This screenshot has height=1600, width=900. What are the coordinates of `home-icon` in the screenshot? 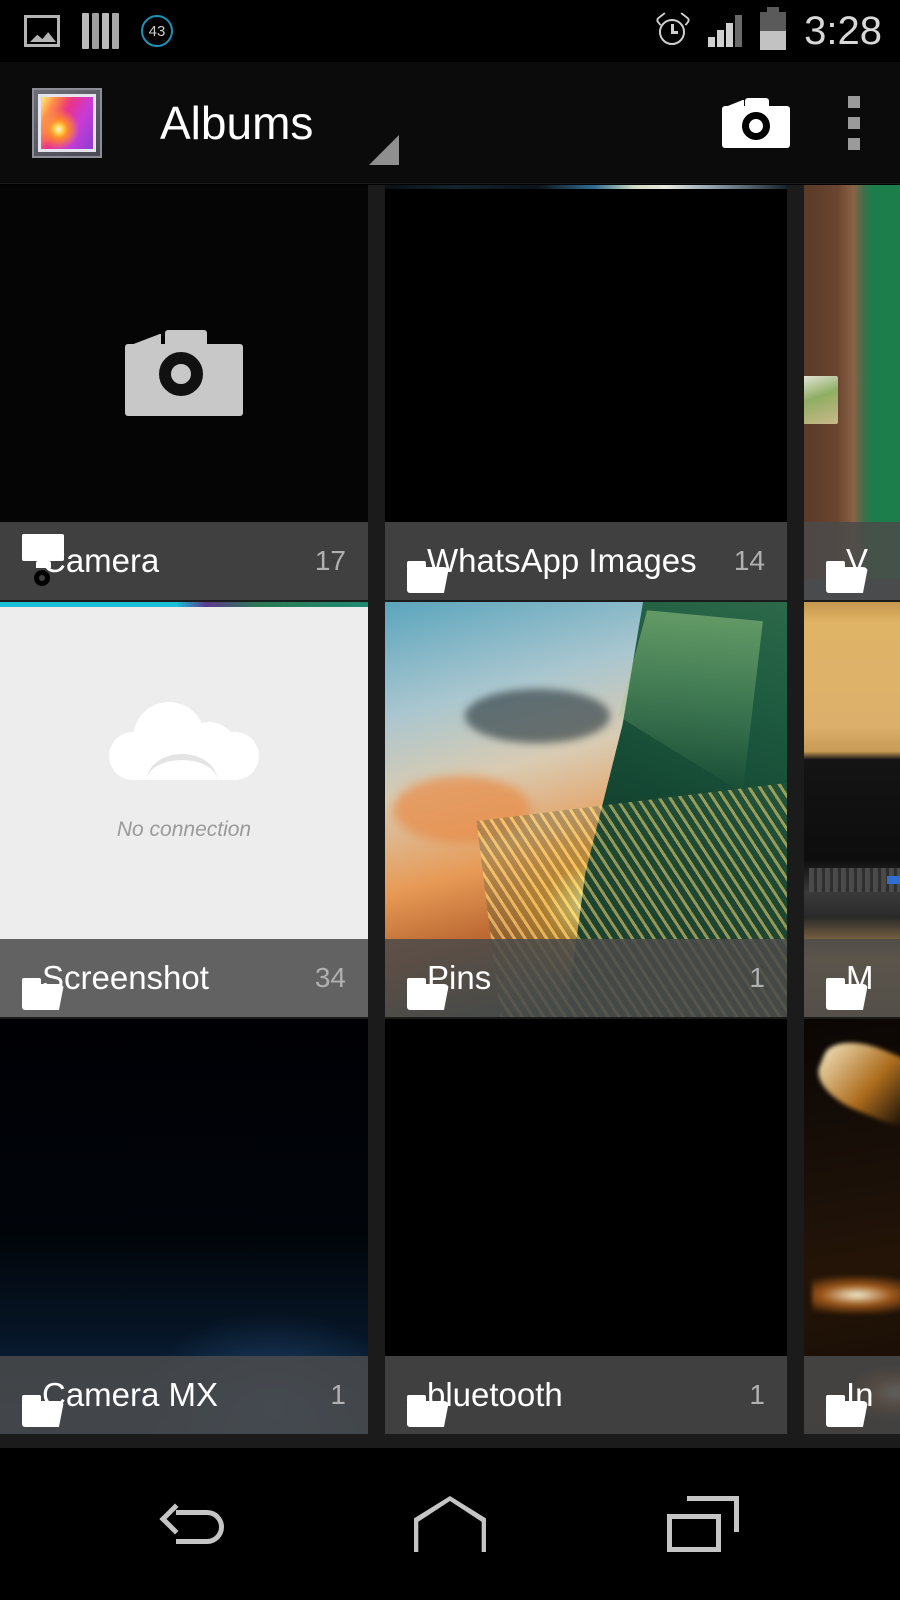 It's located at (449, 1524).